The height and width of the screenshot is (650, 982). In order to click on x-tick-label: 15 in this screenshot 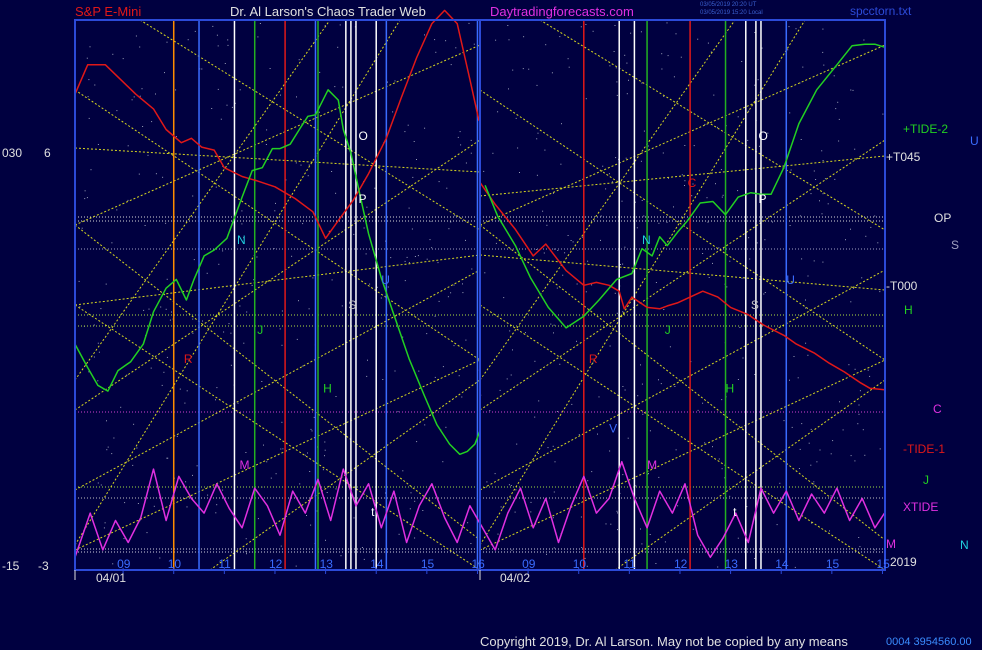, I will do `click(883, 564)`.